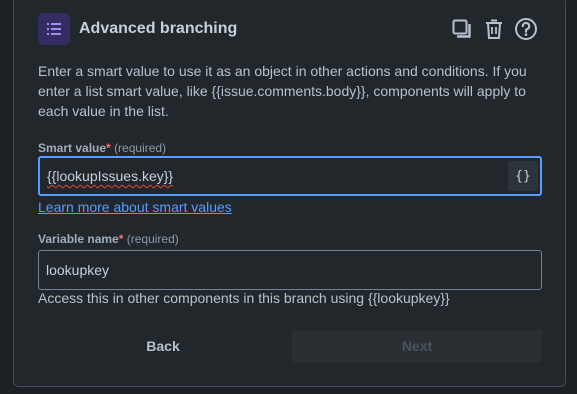 The width and height of the screenshot is (577, 394). I want to click on panel-header: Advanced branching, so click(288, 29).